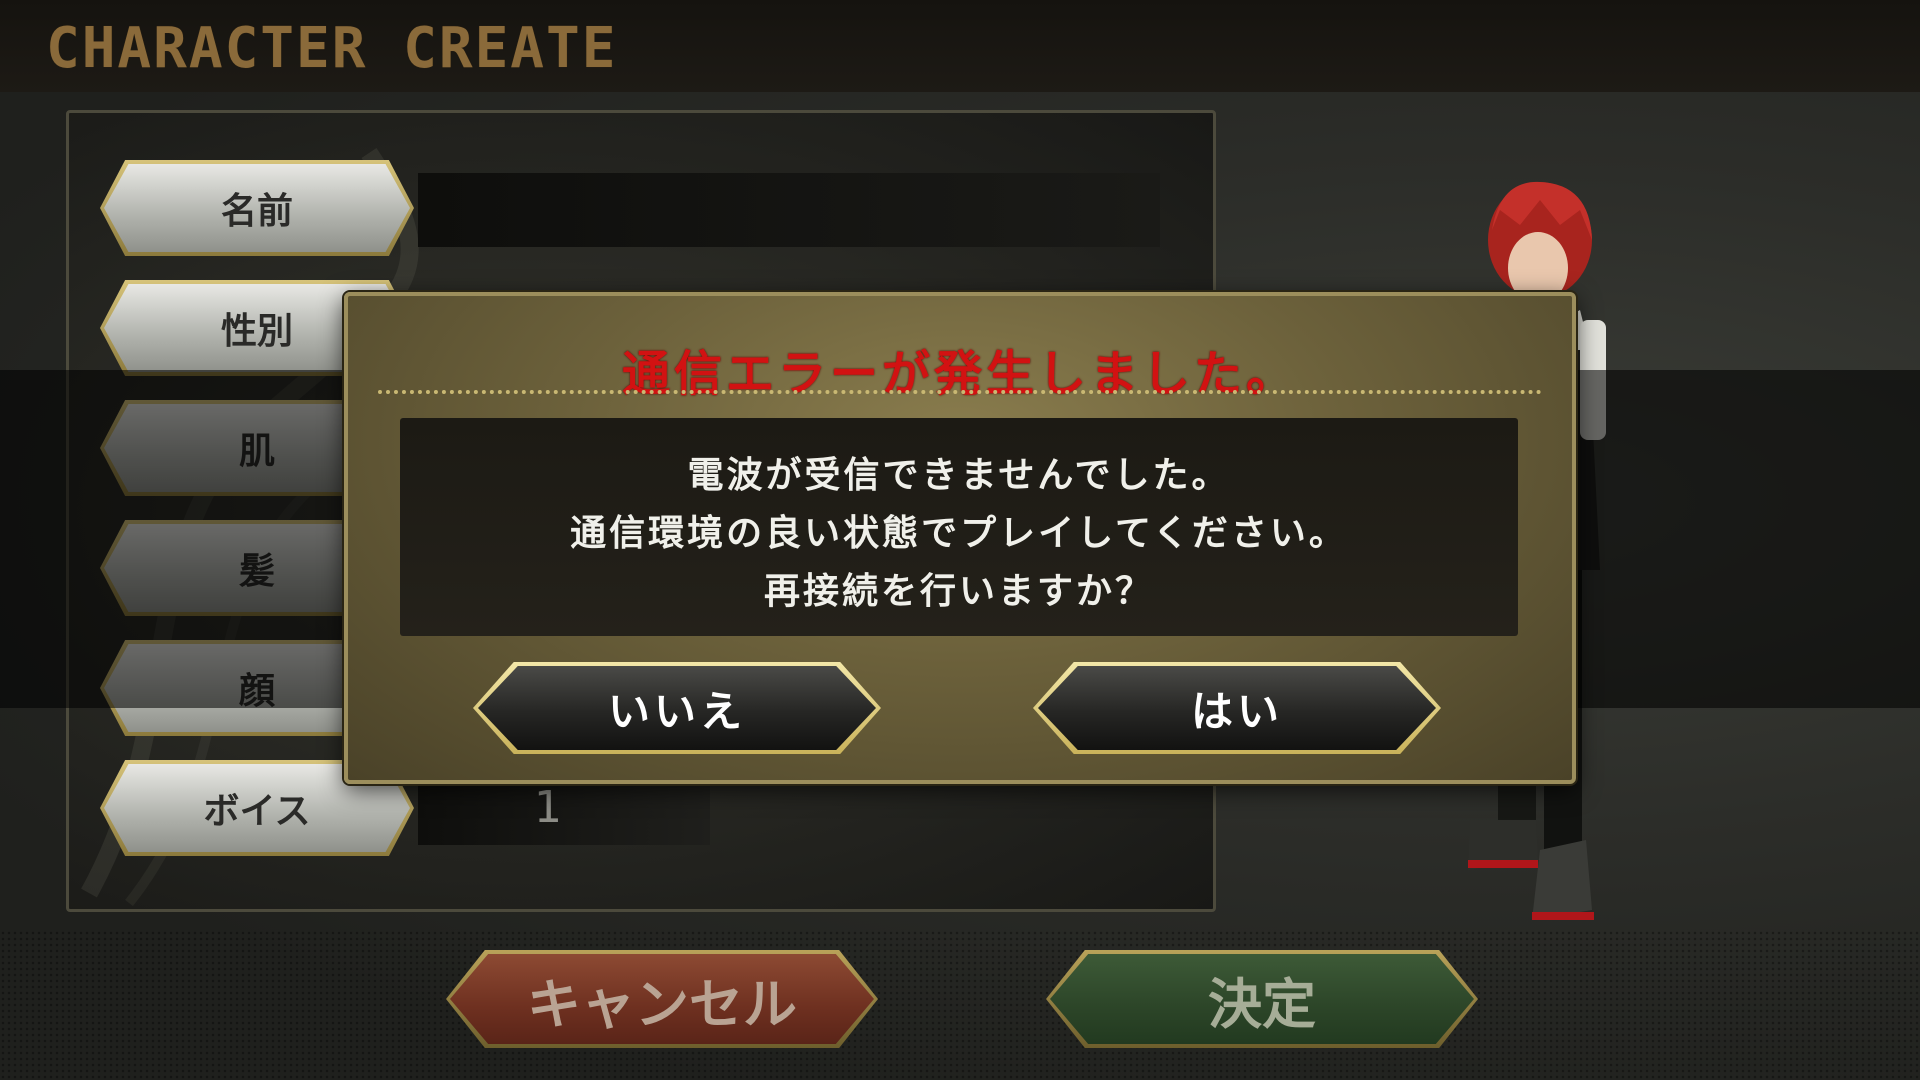 Image resolution: width=1920 pixels, height=1080 pixels. I want to click on dialog-message-line: 再接続を行いますか？, so click(958, 591).